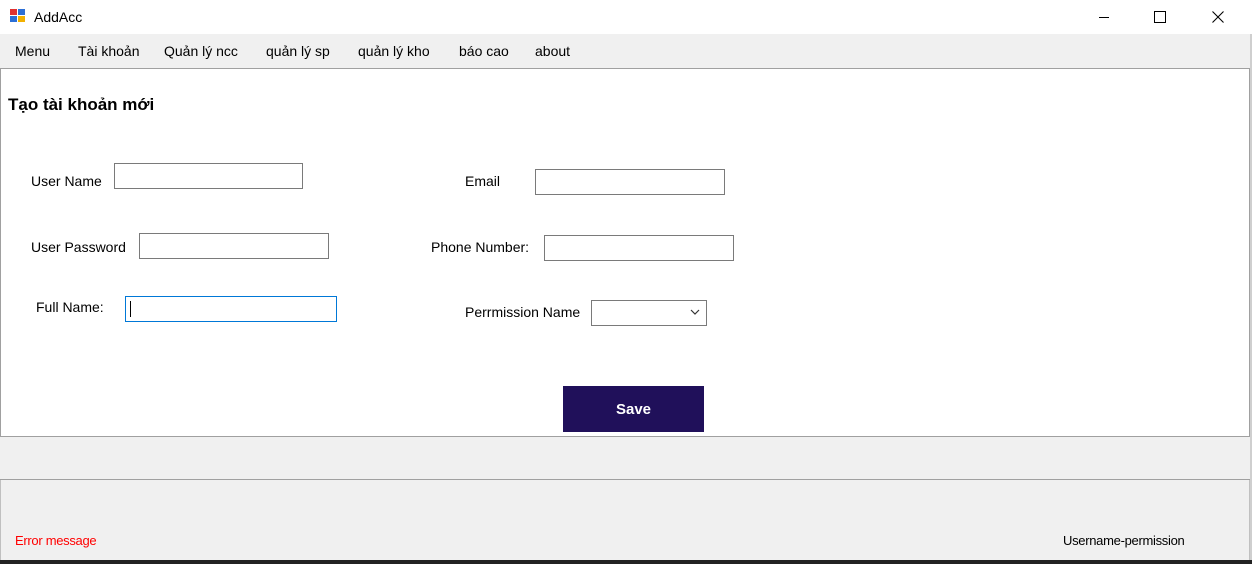 The image size is (1252, 564). I want to click on menu-item-tai-khoan: Tài khoản, so click(108, 51).